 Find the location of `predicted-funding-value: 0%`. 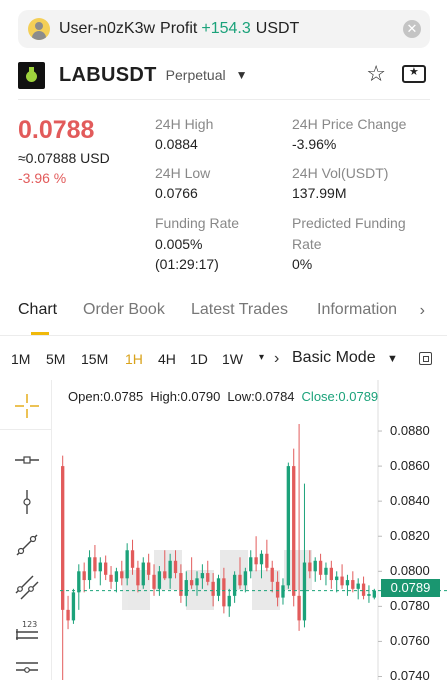

predicted-funding-value: 0% is located at coordinates (302, 264).